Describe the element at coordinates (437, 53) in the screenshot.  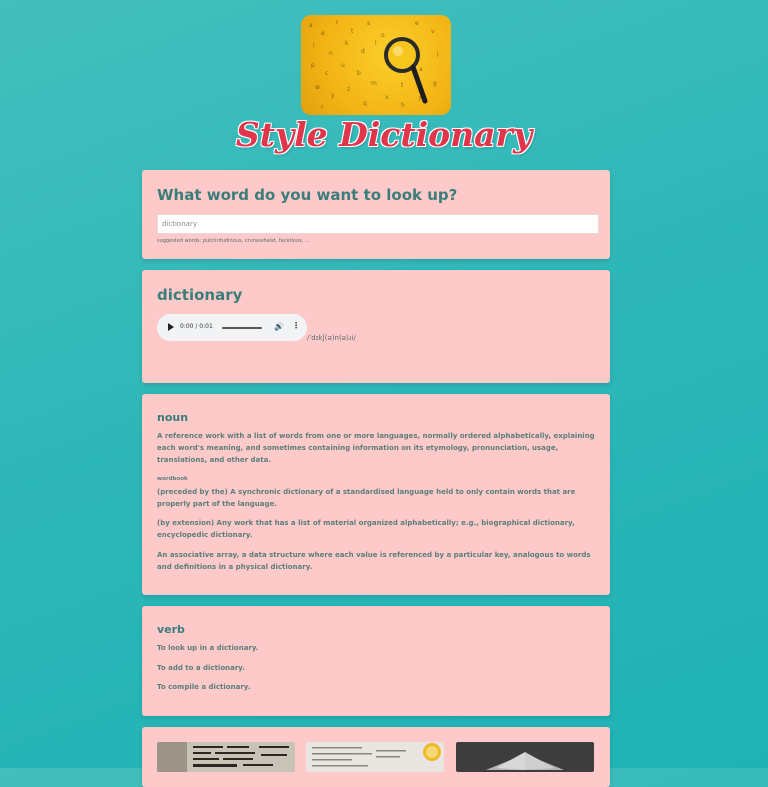
I see `svg-text: j` at that location.